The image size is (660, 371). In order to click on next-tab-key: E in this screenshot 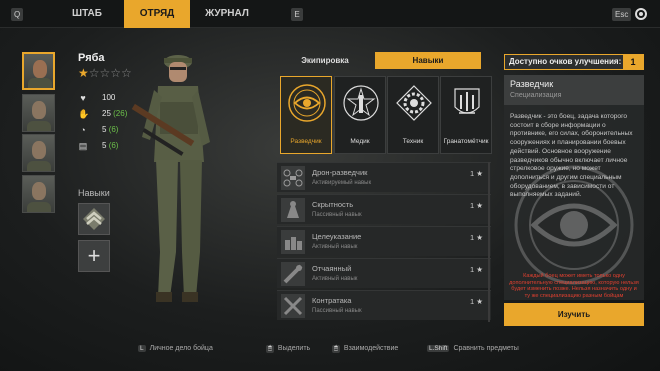, I will do `click(297, 14)`.